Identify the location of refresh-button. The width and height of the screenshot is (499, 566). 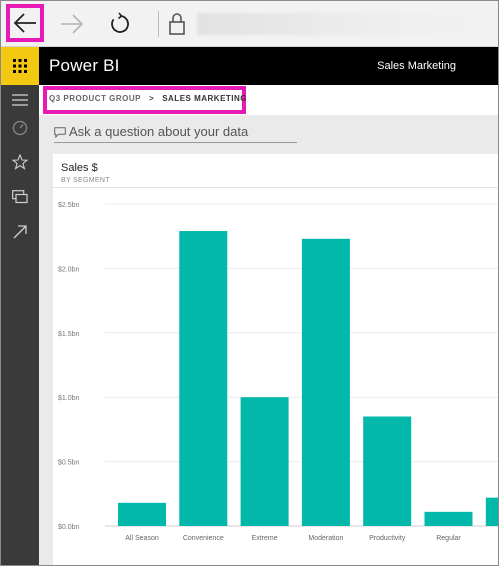
(120, 24).